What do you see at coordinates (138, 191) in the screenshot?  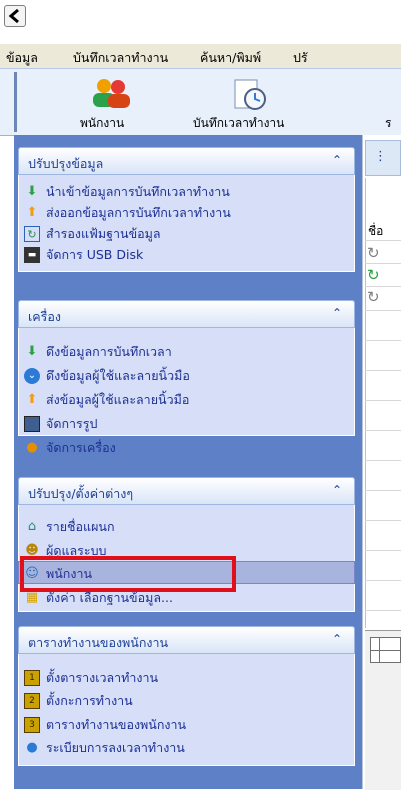 I see `task-label: นำเข้าข้อมูลการบันทึกเวลาทำงาน` at bounding box center [138, 191].